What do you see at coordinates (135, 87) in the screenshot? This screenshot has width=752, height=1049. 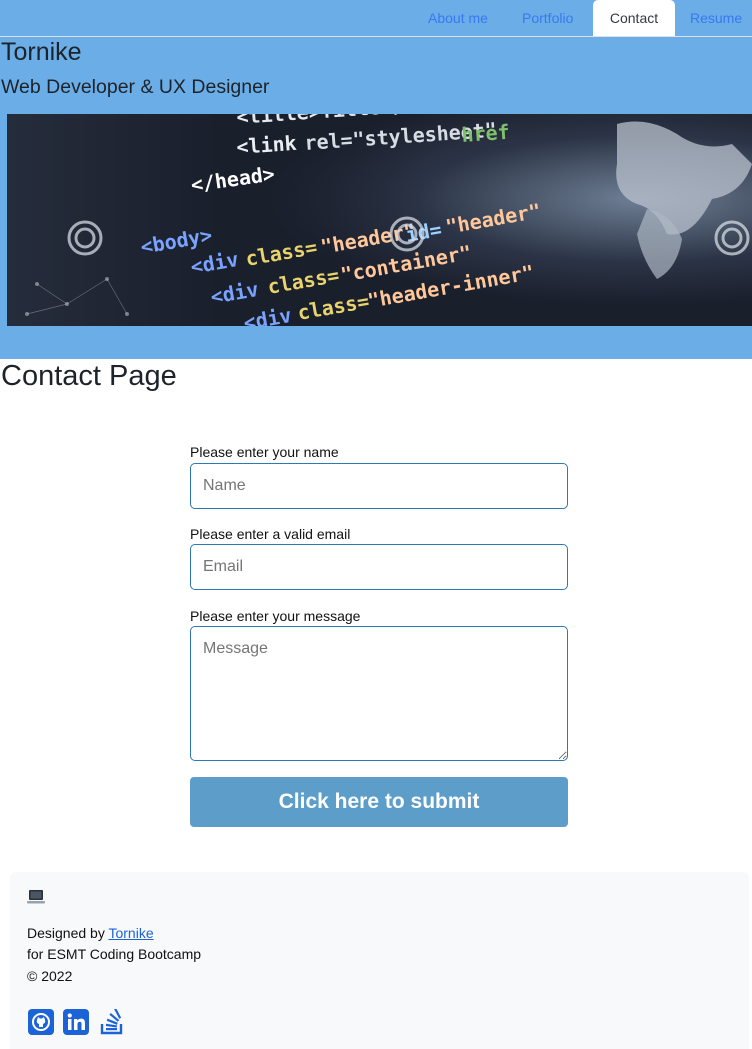 I see `site-role: Web Developer & UX Designer` at bounding box center [135, 87].